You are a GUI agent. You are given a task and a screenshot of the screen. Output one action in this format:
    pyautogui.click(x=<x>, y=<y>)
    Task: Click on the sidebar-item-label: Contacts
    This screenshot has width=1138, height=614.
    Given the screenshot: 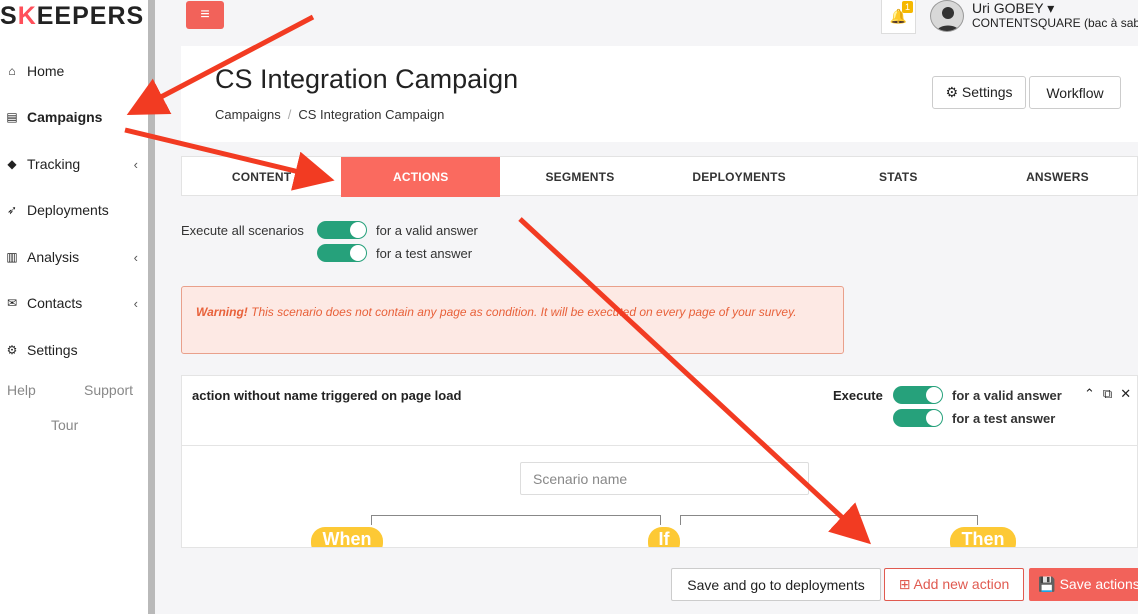 What is the action you would take?
    pyautogui.click(x=55, y=303)
    